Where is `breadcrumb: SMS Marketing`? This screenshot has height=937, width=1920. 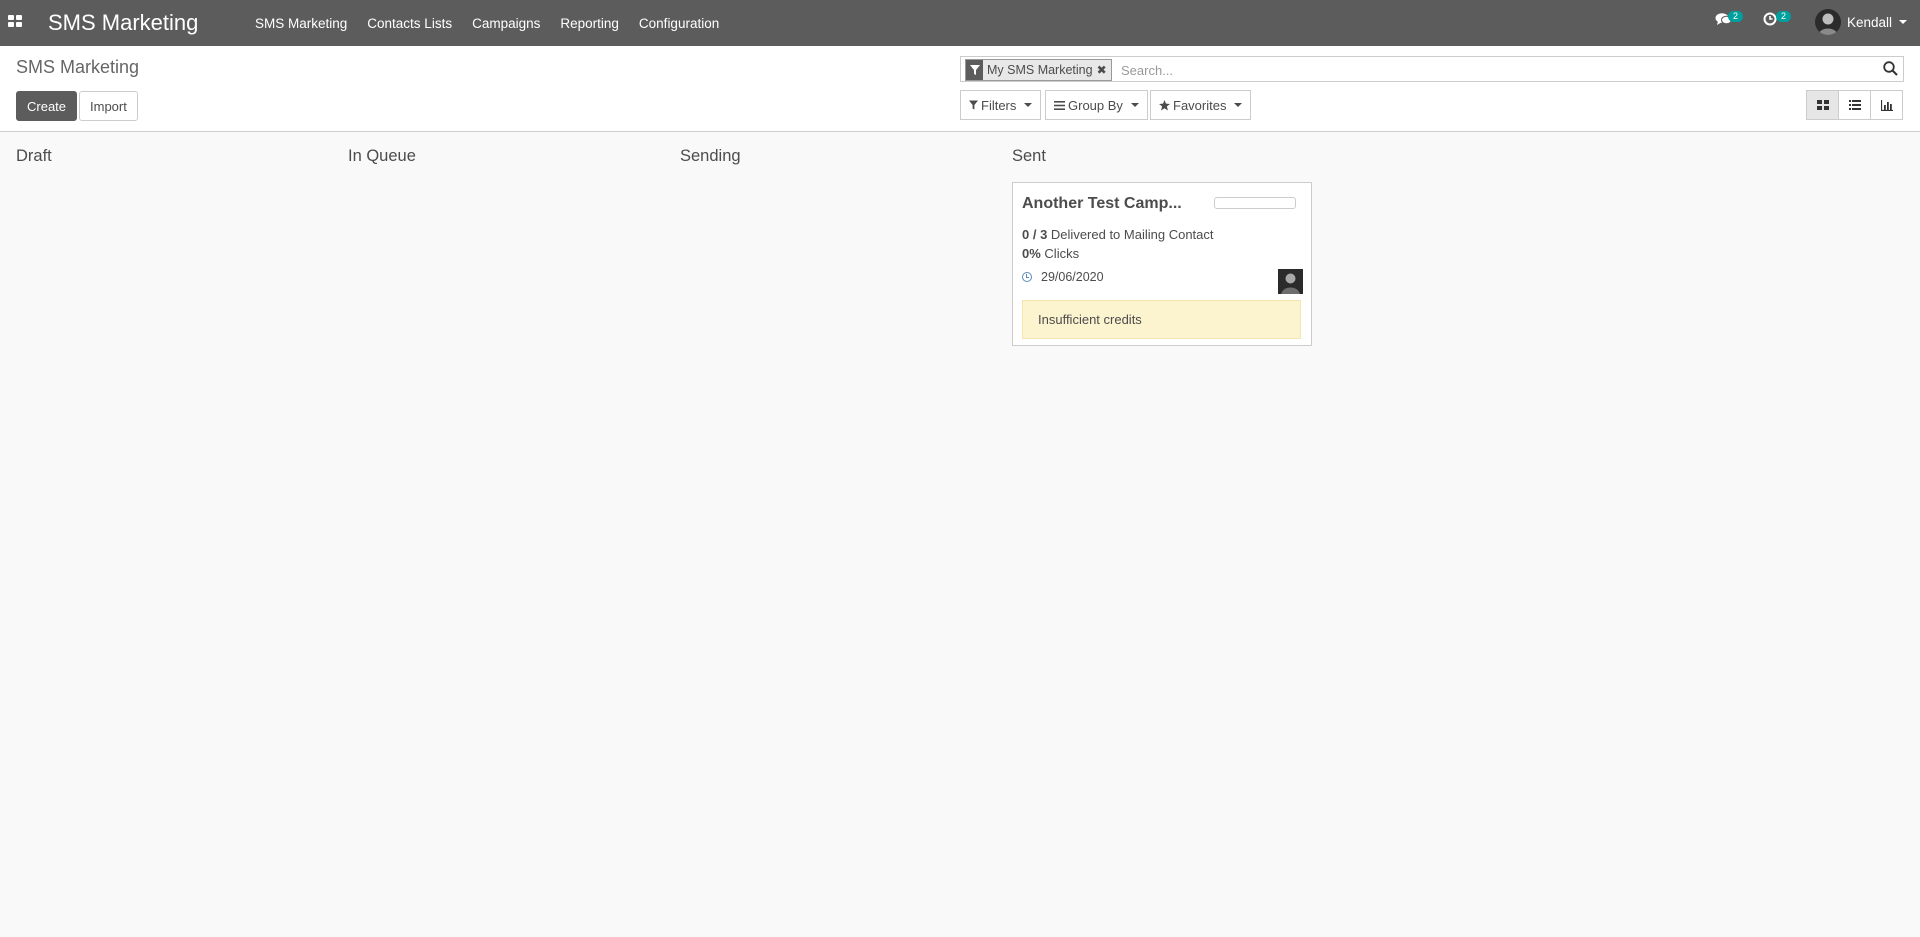
breadcrumb: SMS Marketing is located at coordinates (78, 67).